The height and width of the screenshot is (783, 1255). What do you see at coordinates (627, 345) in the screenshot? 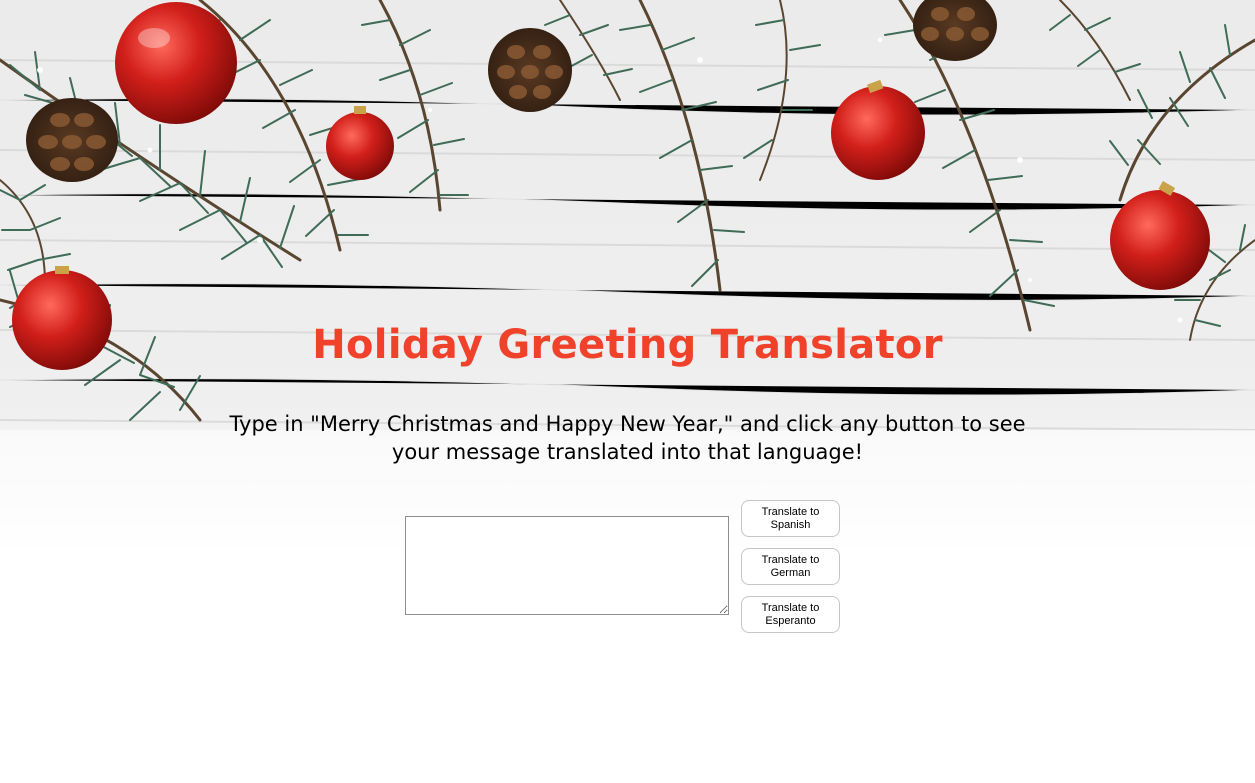
I see `page-title: Holiday Greeting Translator` at bounding box center [627, 345].